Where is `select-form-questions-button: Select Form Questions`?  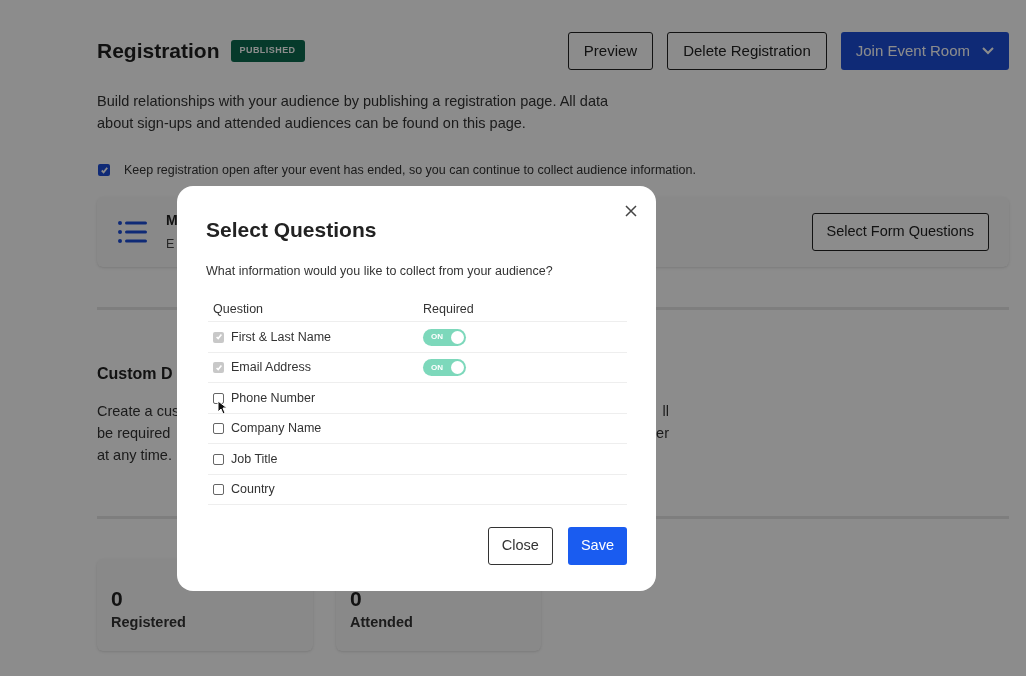 select-form-questions-button: Select Form Questions is located at coordinates (900, 231).